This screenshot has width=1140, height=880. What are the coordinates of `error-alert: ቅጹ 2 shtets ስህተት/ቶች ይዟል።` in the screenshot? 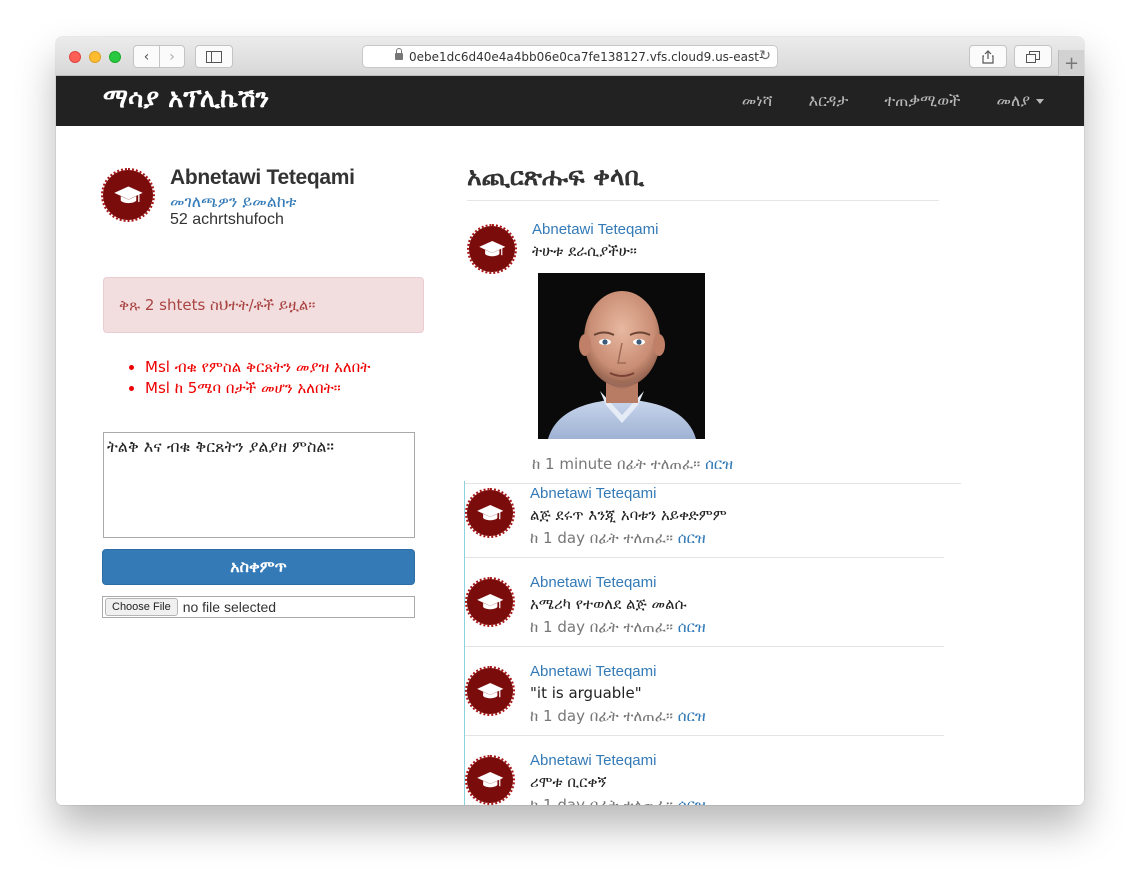 It's located at (263, 305).